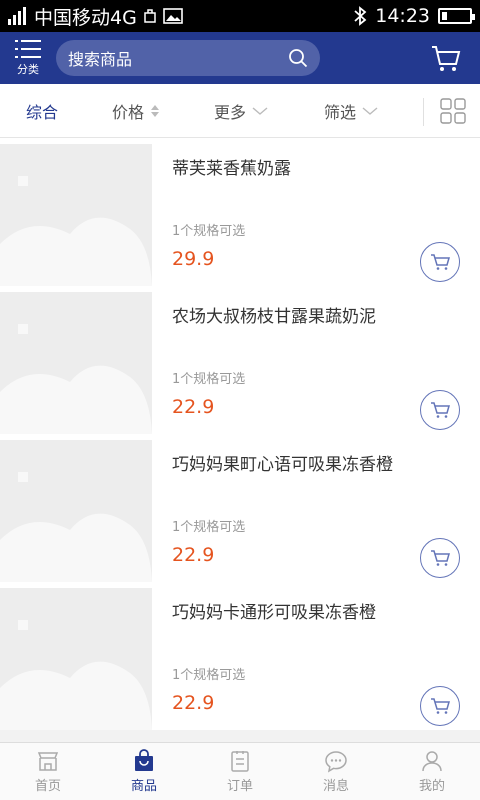 This screenshot has height=800, width=480. I want to click on battery-icon, so click(456, 16).